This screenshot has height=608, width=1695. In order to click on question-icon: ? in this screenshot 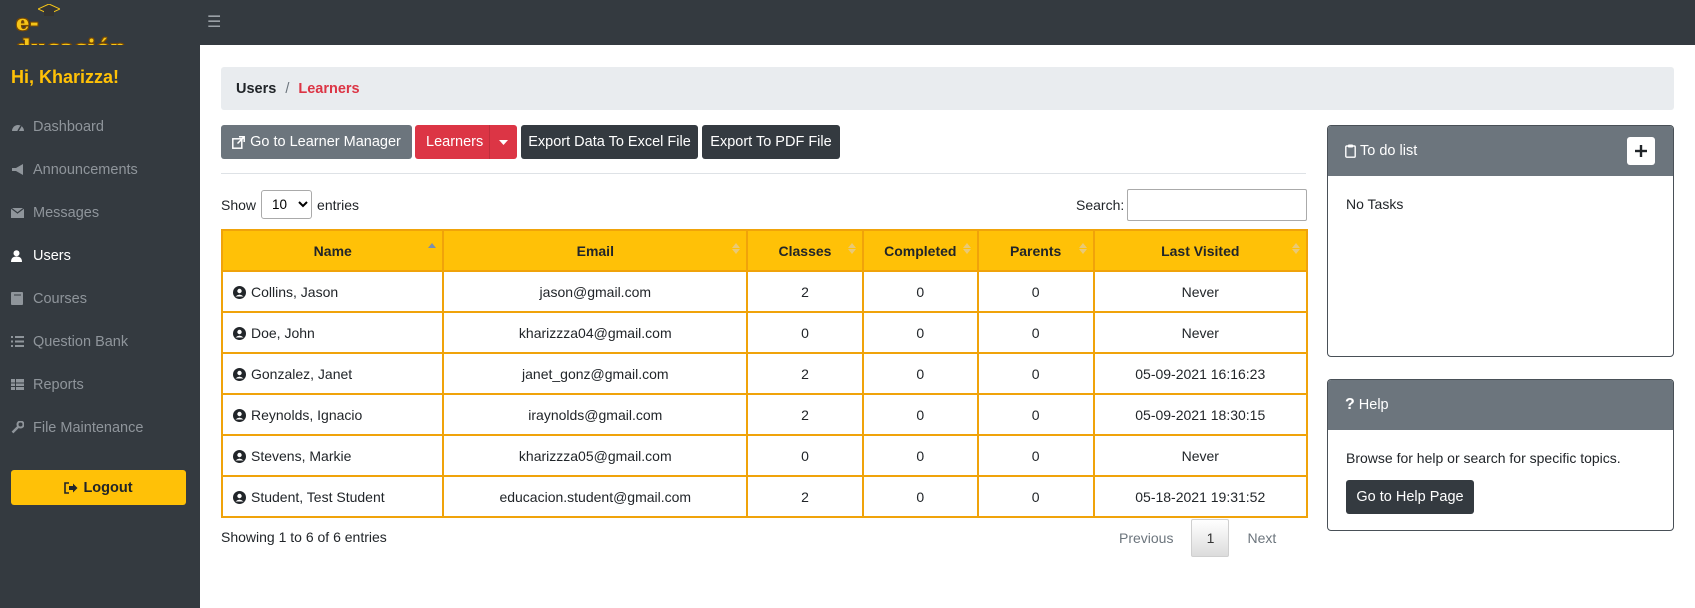, I will do `click(1350, 404)`.